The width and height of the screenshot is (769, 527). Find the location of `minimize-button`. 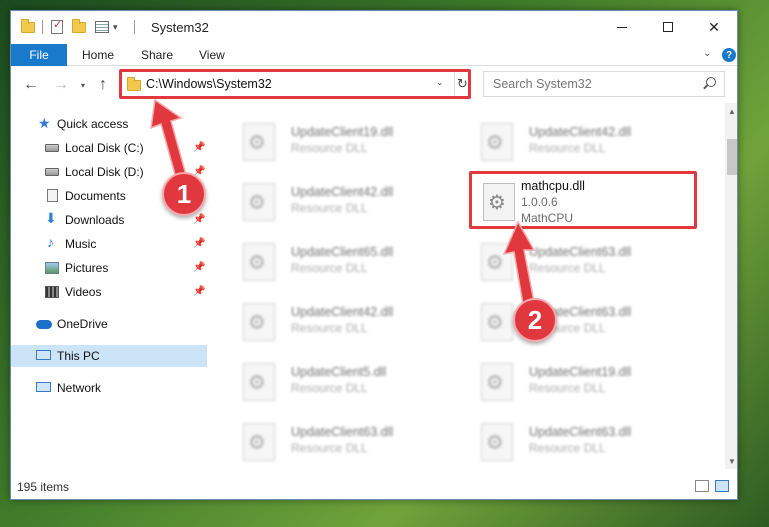

minimize-button is located at coordinates (622, 27).